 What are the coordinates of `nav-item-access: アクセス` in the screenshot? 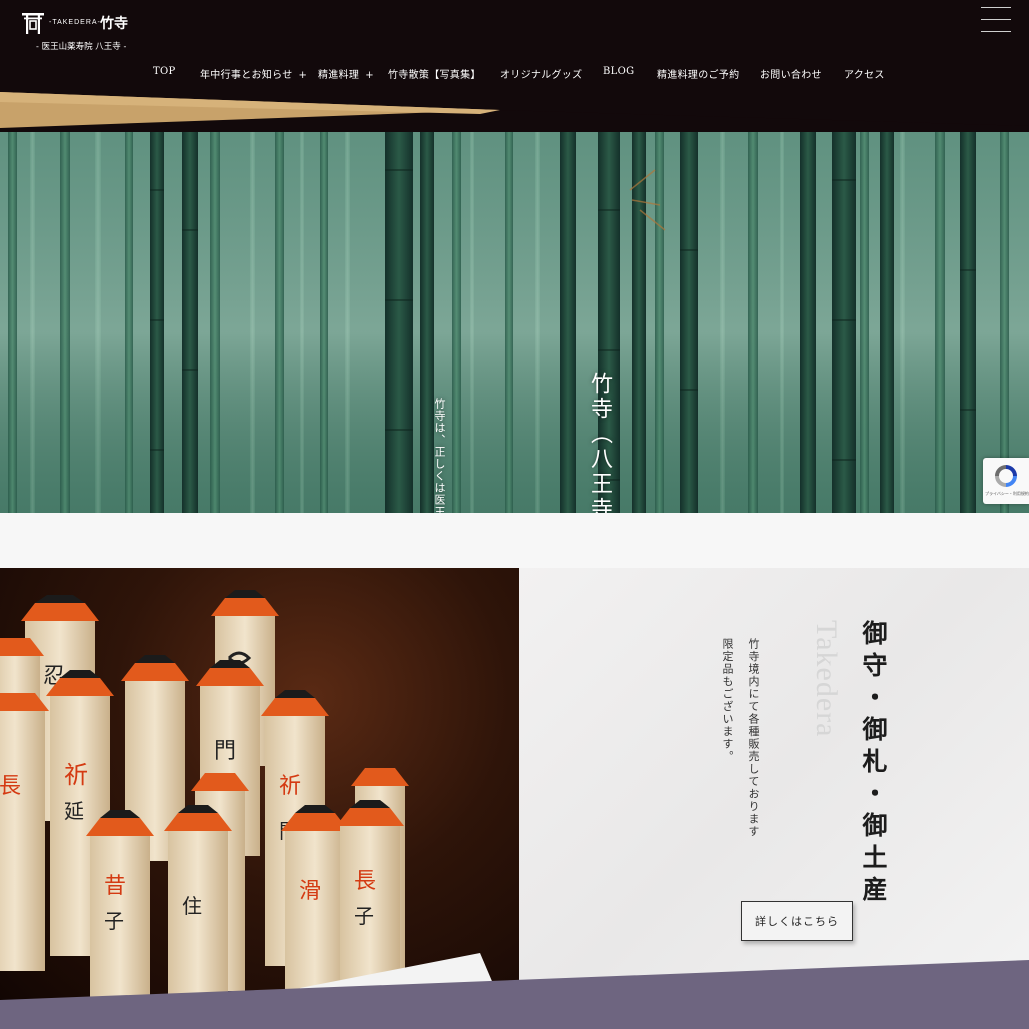 It's located at (864, 73).